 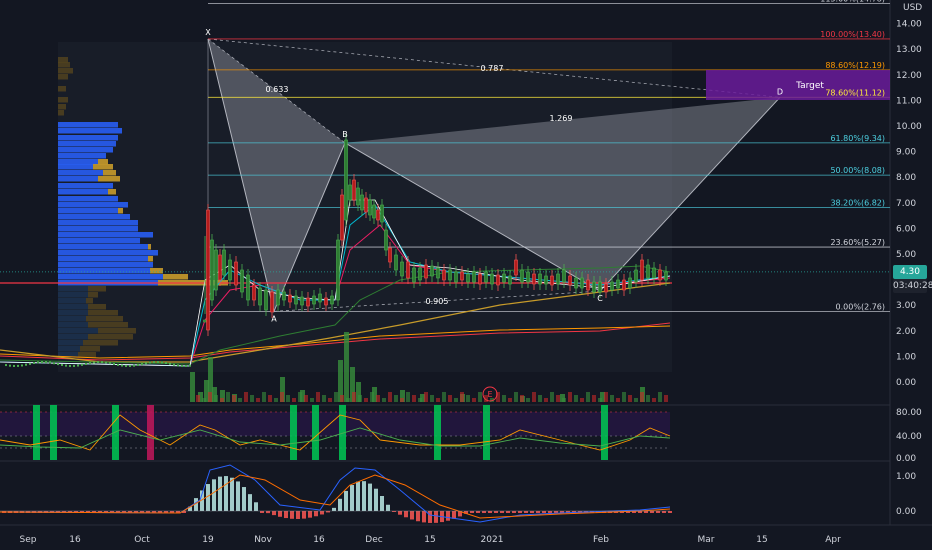 I want to click on fib-label: 113.00%(14.78), so click(x=852, y=2).